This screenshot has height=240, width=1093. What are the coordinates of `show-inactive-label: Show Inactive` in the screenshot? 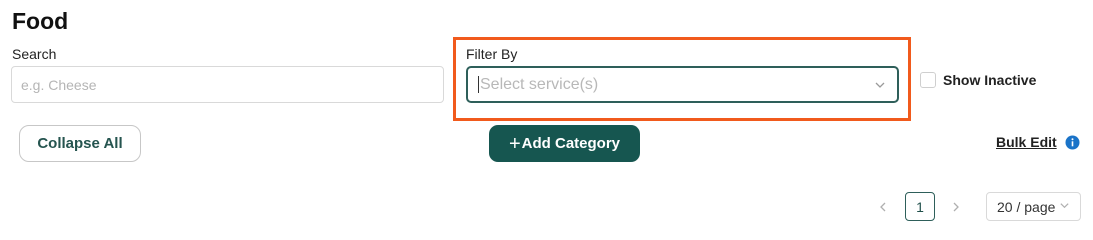 It's located at (990, 80).